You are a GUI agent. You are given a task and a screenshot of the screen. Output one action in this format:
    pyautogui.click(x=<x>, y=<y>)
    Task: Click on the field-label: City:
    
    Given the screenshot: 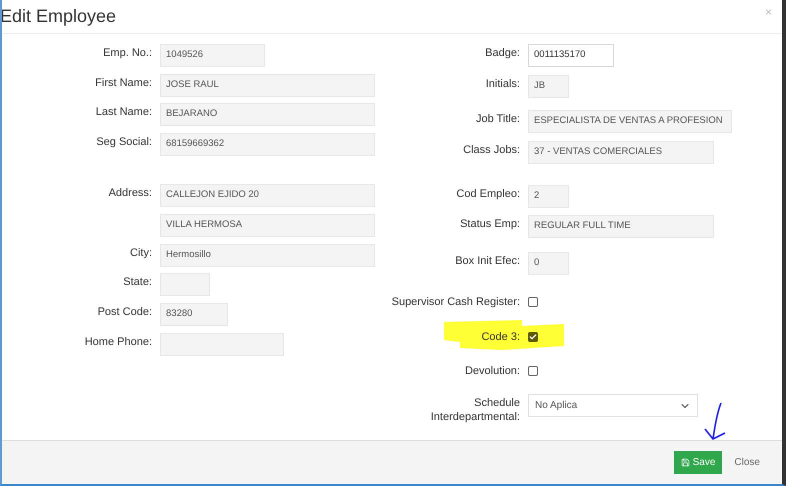 What is the action you would take?
    pyautogui.click(x=141, y=253)
    